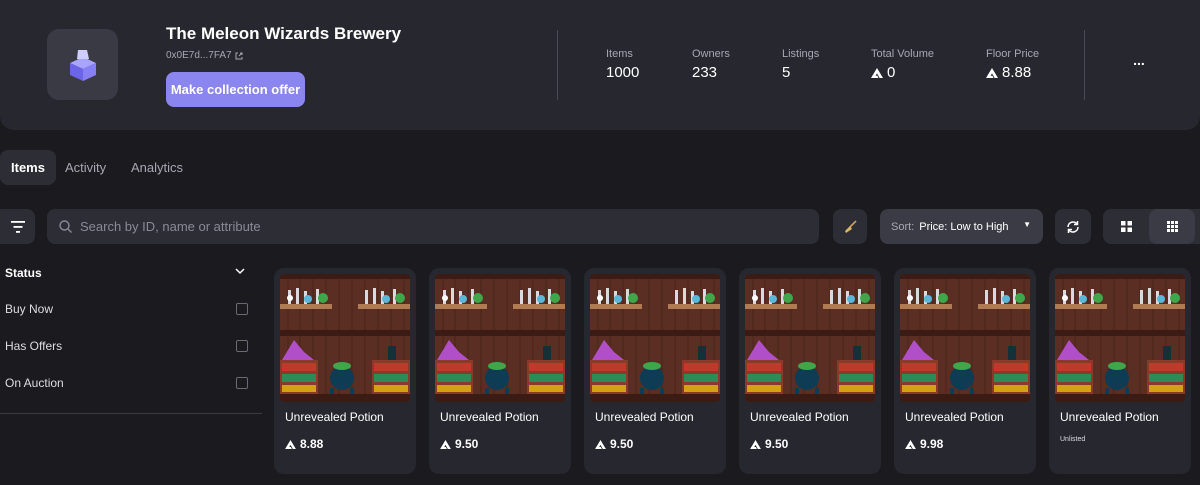 Image resolution: width=1200 pixels, height=485 pixels. What do you see at coordinates (242, 346) in the screenshot?
I see `has-offers-checkbox` at bounding box center [242, 346].